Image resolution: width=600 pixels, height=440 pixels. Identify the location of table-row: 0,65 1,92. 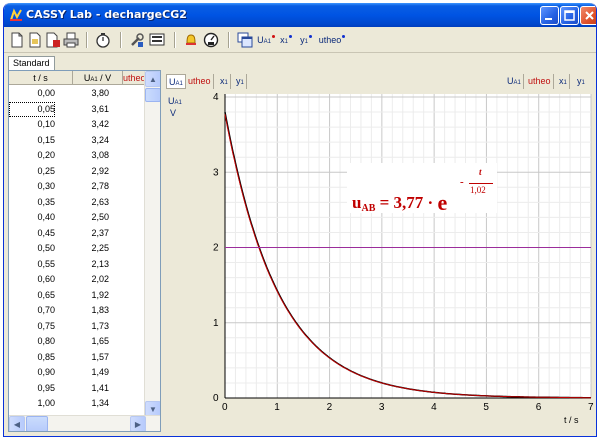
(77, 296).